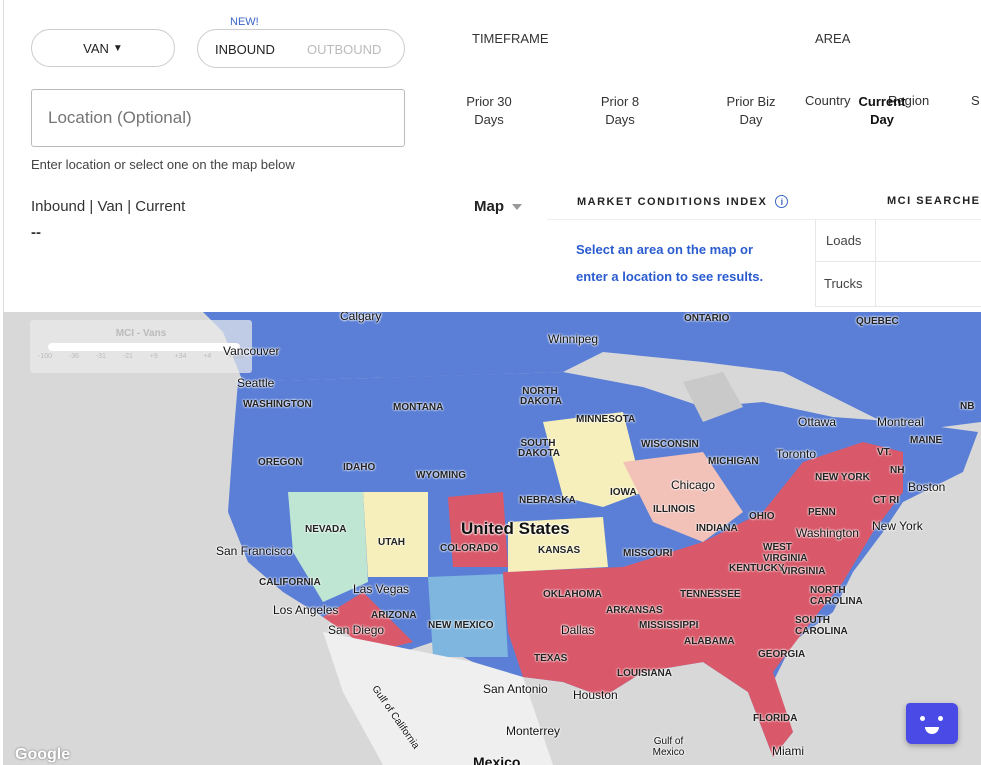  Describe the element at coordinates (277, 404) in the screenshot. I see `state-label: WASHINGTON` at that location.